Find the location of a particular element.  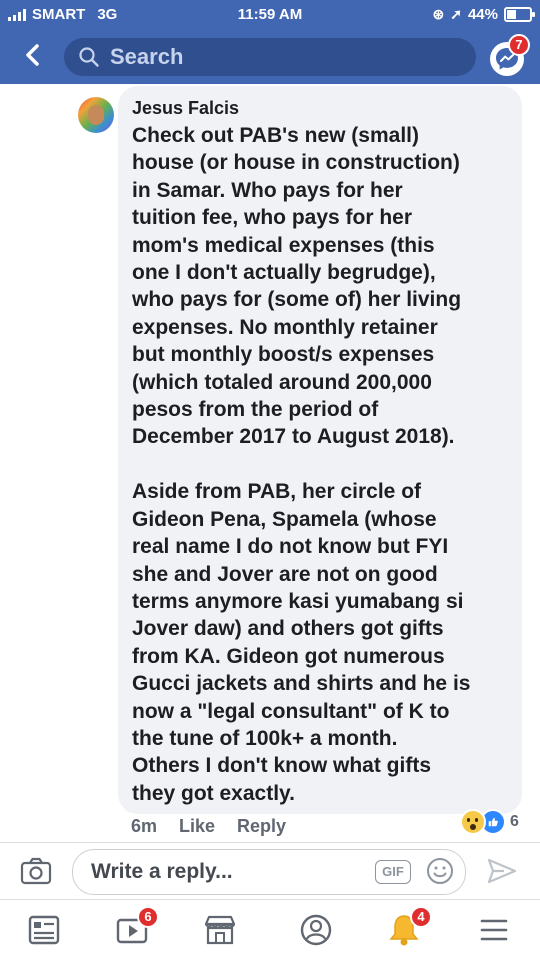

comment-actions: 6m Like Reply is located at coordinates (208, 826).